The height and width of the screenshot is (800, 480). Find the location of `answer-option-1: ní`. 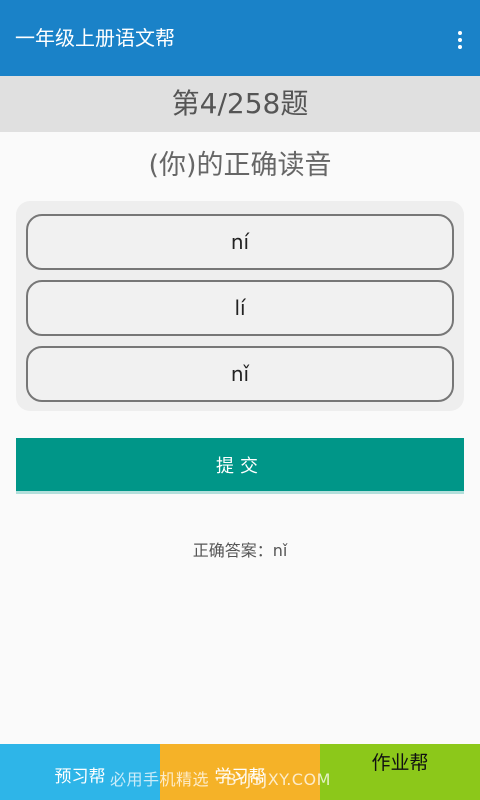

answer-option-1: ní is located at coordinates (240, 242).